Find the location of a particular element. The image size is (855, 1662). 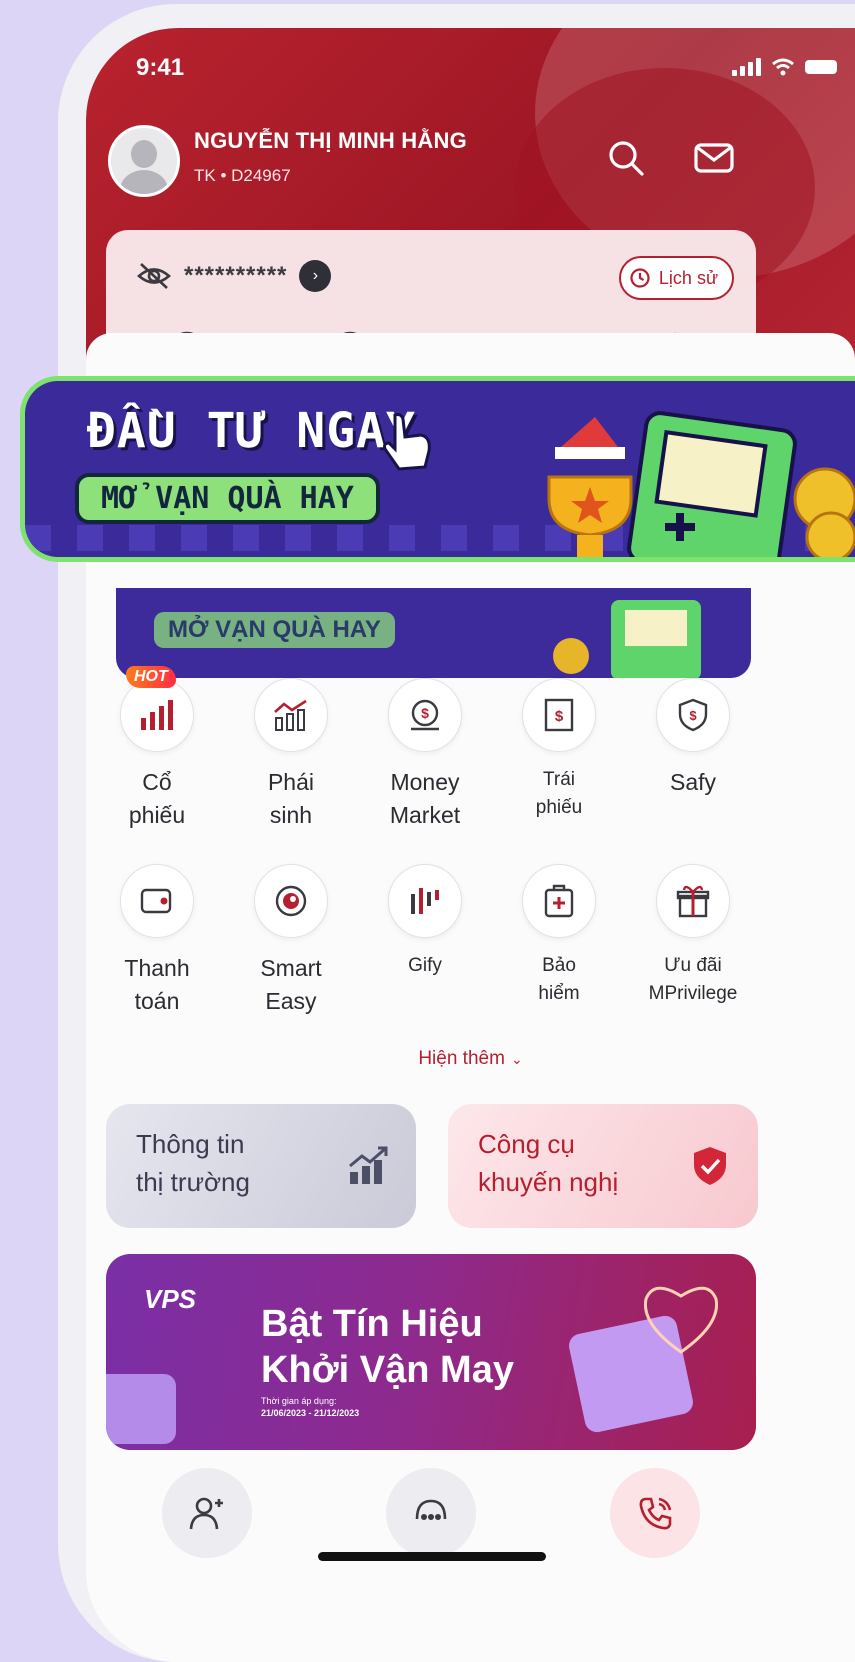

service-stock: HOT Cổ phiếu is located at coordinates (157, 749).